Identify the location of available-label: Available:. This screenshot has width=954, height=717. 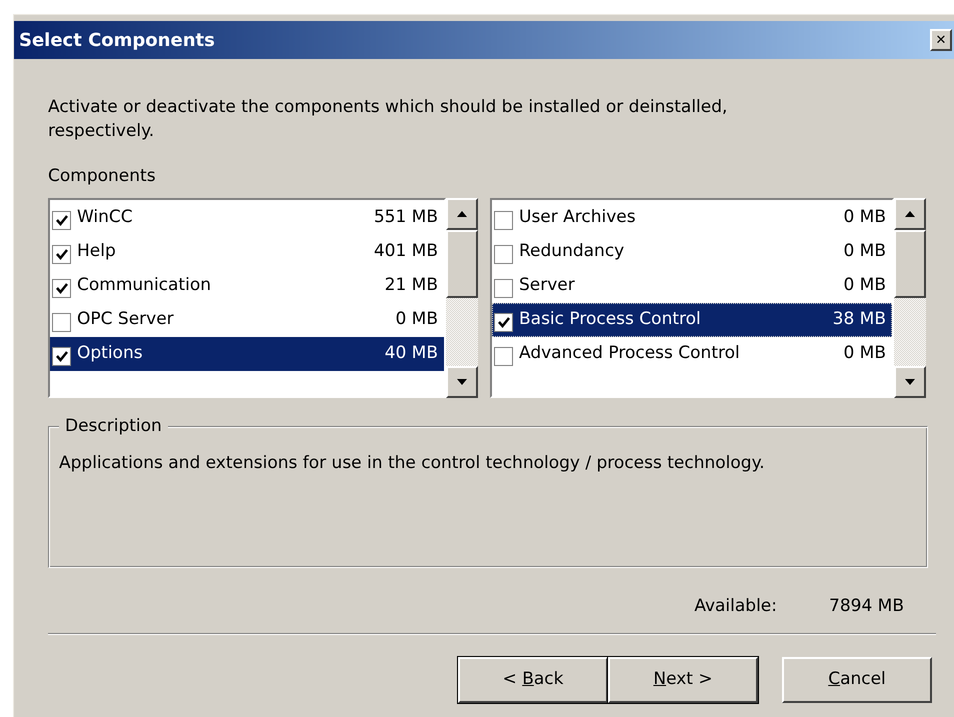
(735, 606).